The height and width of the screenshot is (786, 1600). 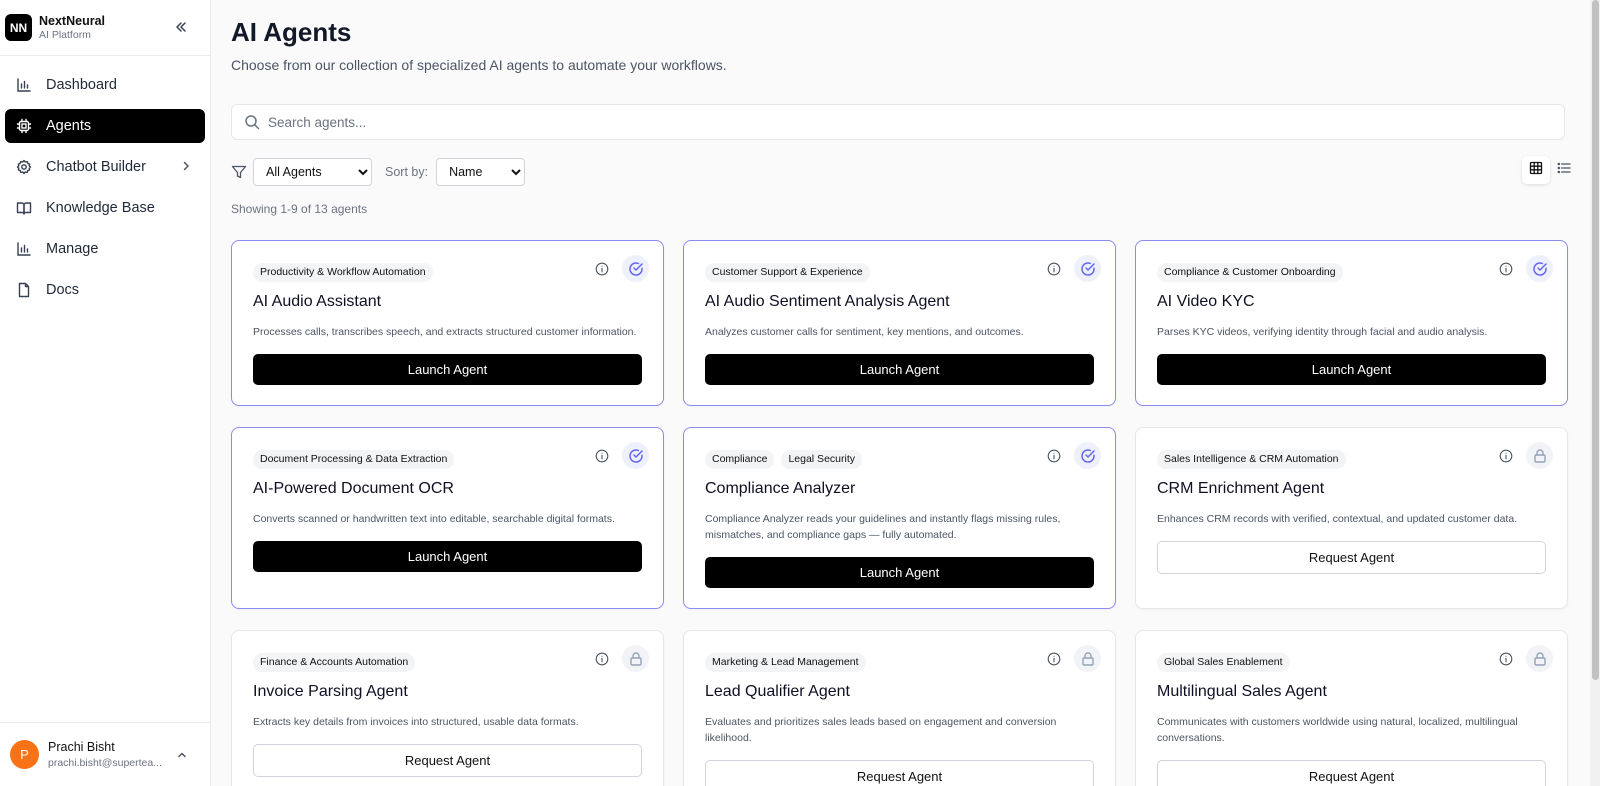 I want to click on view-toggle, so click(x=1550, y=170).